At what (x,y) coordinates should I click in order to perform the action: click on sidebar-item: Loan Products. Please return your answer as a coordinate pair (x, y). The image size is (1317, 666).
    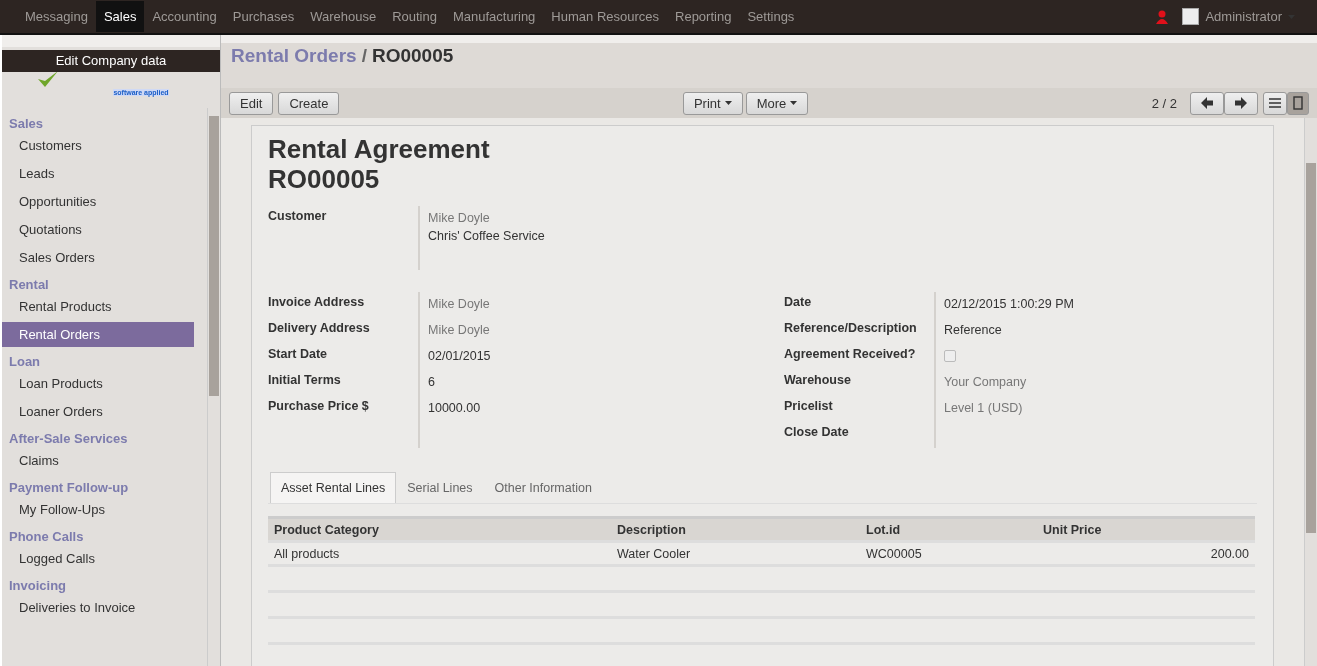
    Looking at the image, I should click on (98, 383).